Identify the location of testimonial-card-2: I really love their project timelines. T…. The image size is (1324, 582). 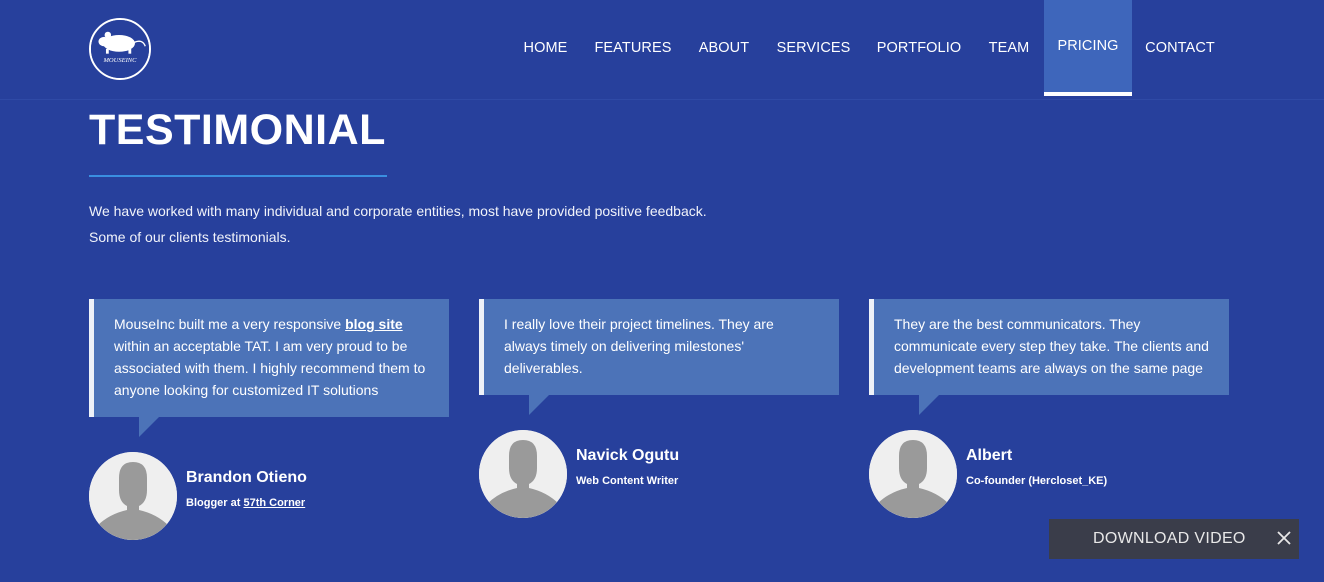
(659, 347).